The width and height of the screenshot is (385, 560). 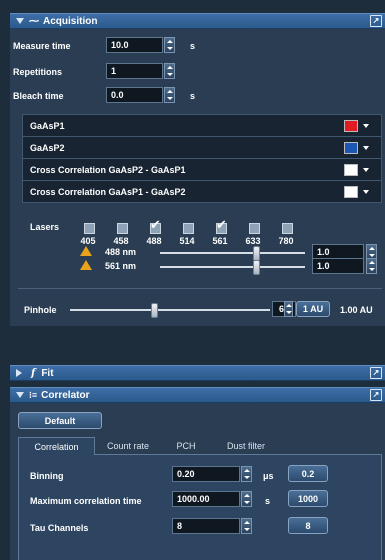 I want to click on laser-wavelength-label: 633, so click(x=253, y=241).